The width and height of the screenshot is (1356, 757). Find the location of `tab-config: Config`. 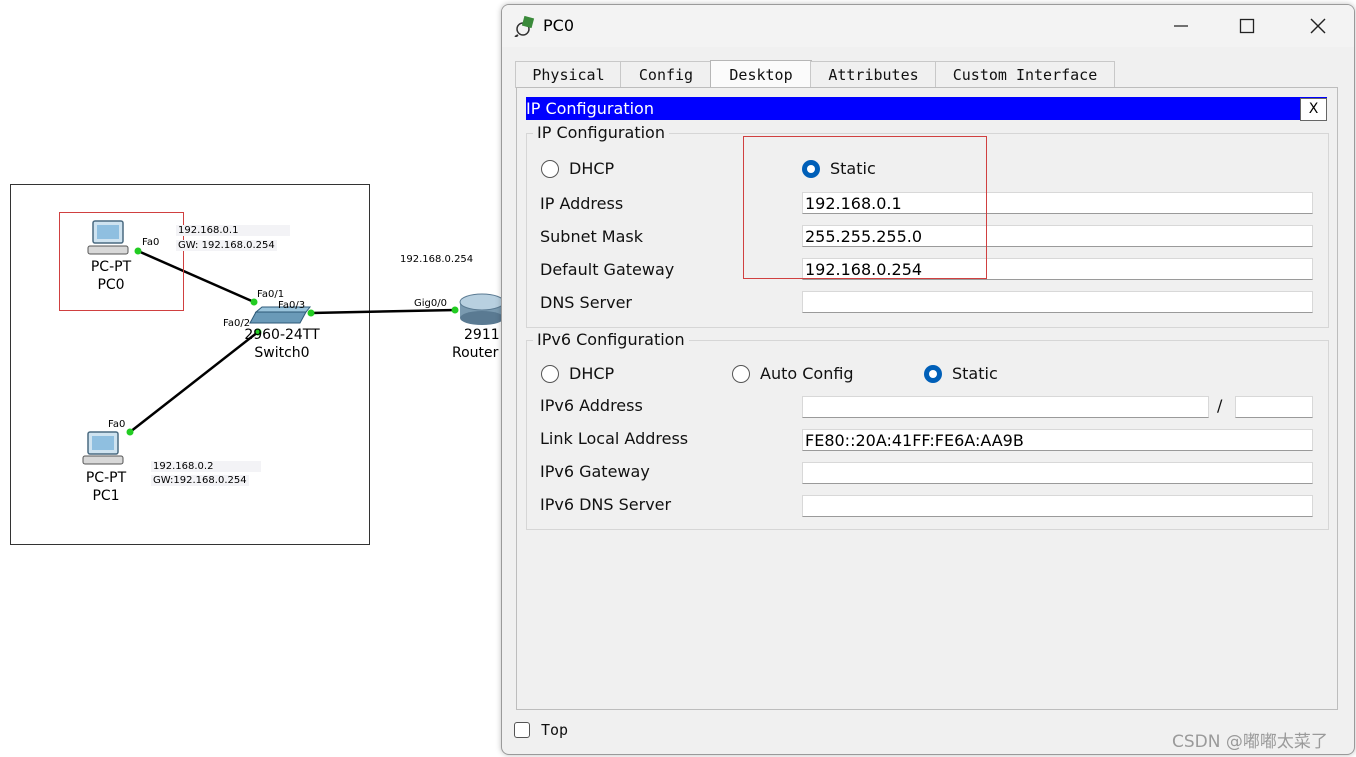

tab-config: Config is located at coordinates (666, 74).